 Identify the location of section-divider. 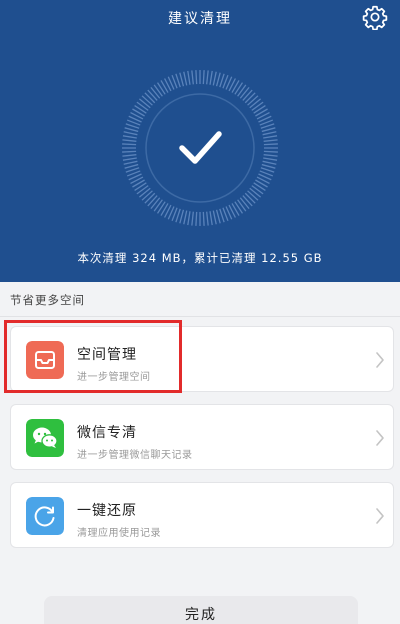
(200, 316).